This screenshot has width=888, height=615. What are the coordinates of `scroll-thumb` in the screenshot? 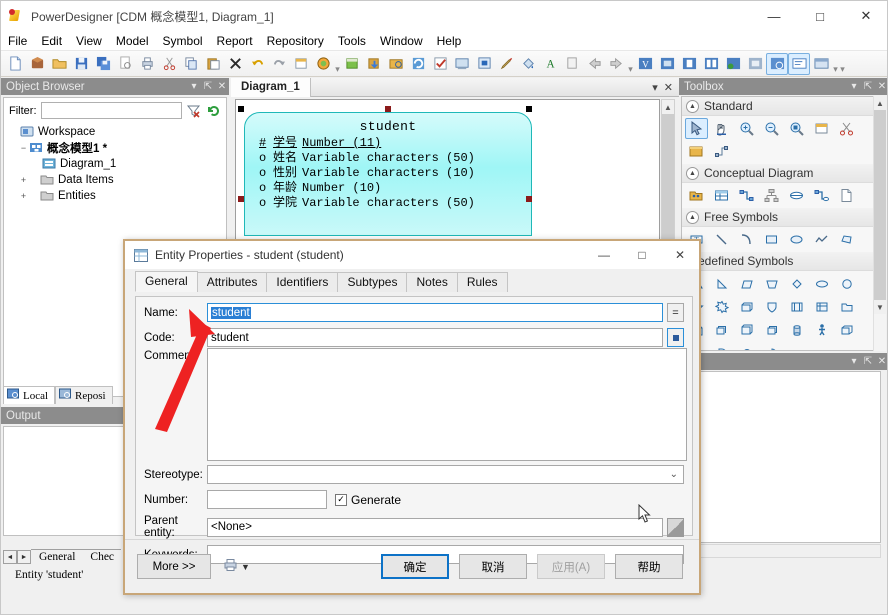 It's located at (880, 205).